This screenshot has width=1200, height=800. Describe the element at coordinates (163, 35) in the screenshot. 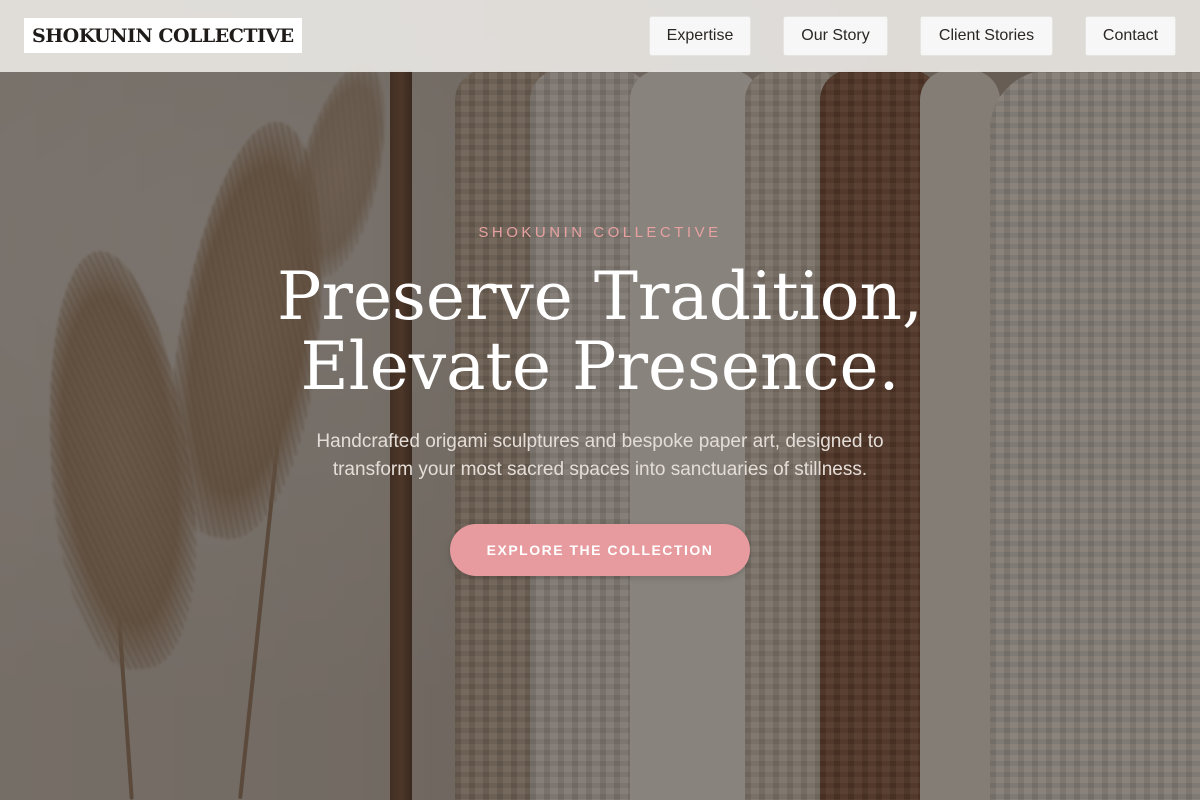

I see `brand-logo: SHOKUNIN COLLECTIVE` at that location.